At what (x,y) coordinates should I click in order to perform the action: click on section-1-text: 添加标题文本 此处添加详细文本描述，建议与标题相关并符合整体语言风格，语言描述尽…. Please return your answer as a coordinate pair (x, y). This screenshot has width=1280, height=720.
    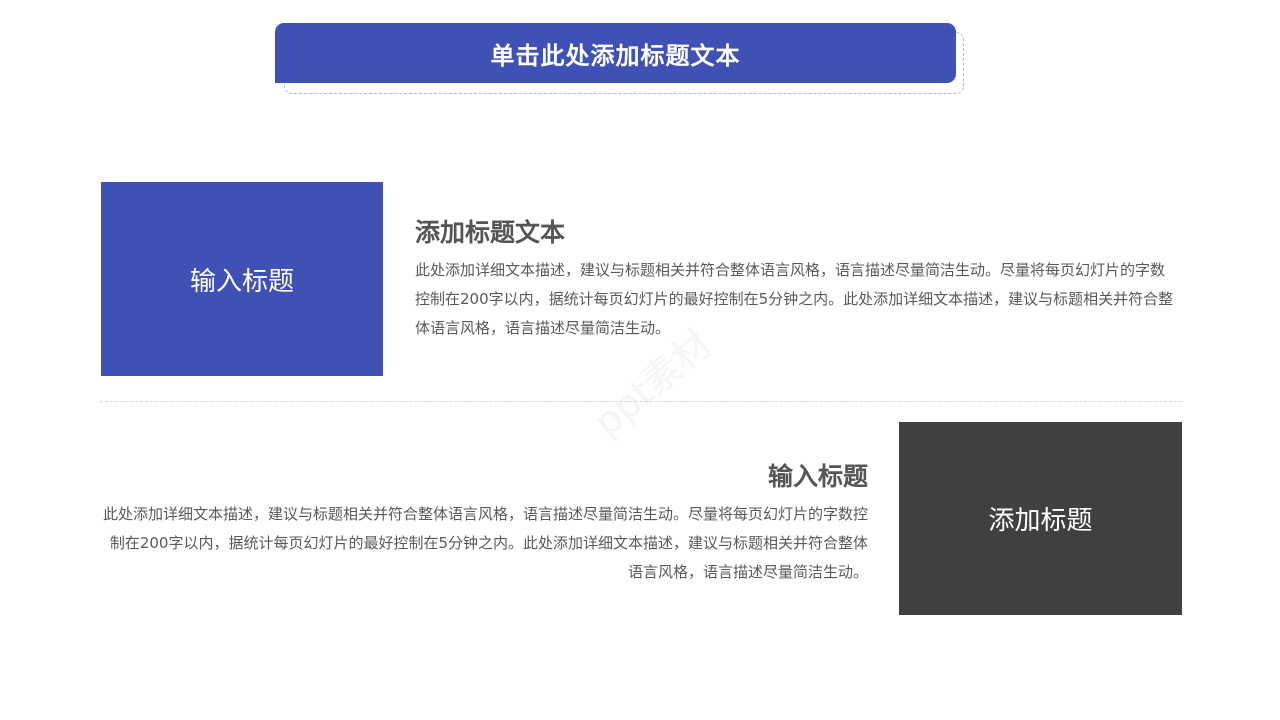
    Looking at the image, I should click on (795, 279).